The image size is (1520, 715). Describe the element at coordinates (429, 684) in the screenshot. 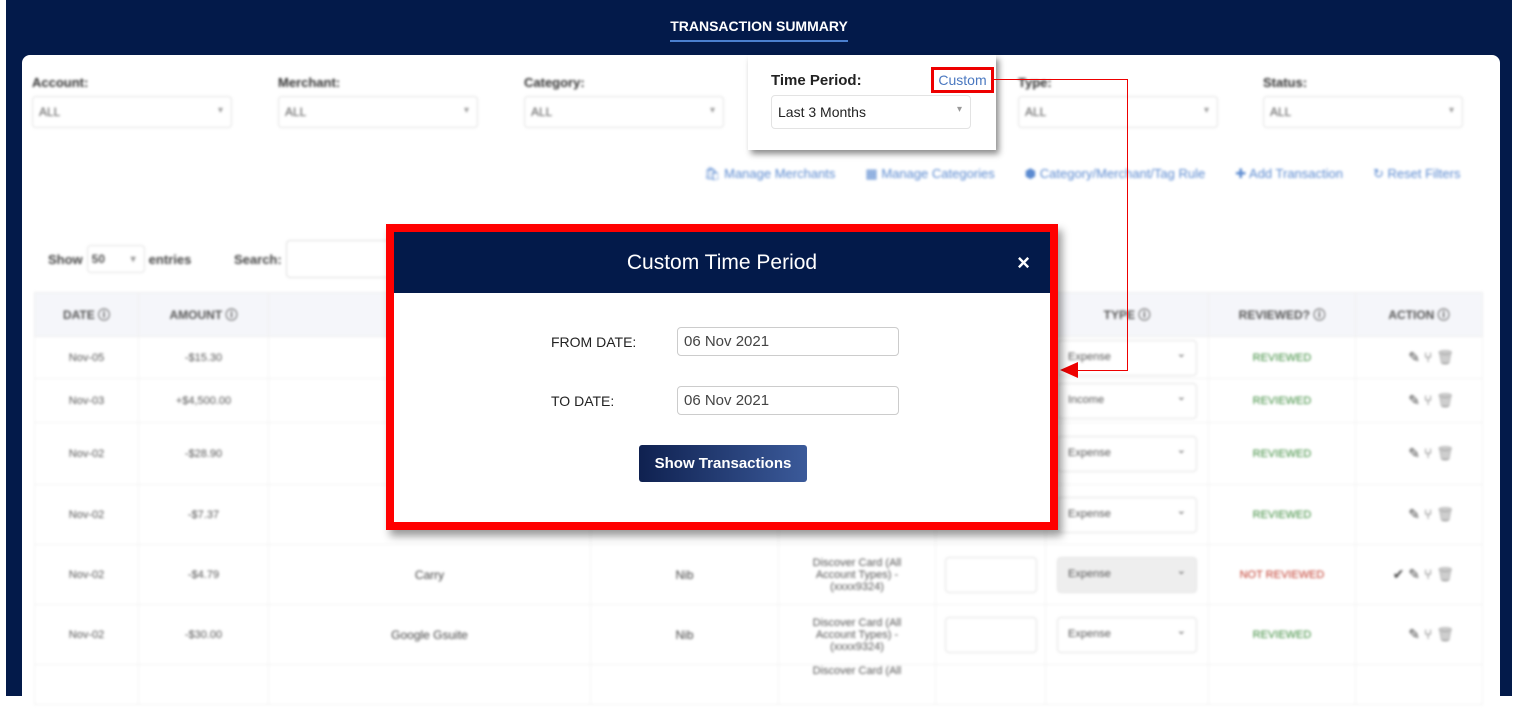

I see `cell-merchant` at that location.